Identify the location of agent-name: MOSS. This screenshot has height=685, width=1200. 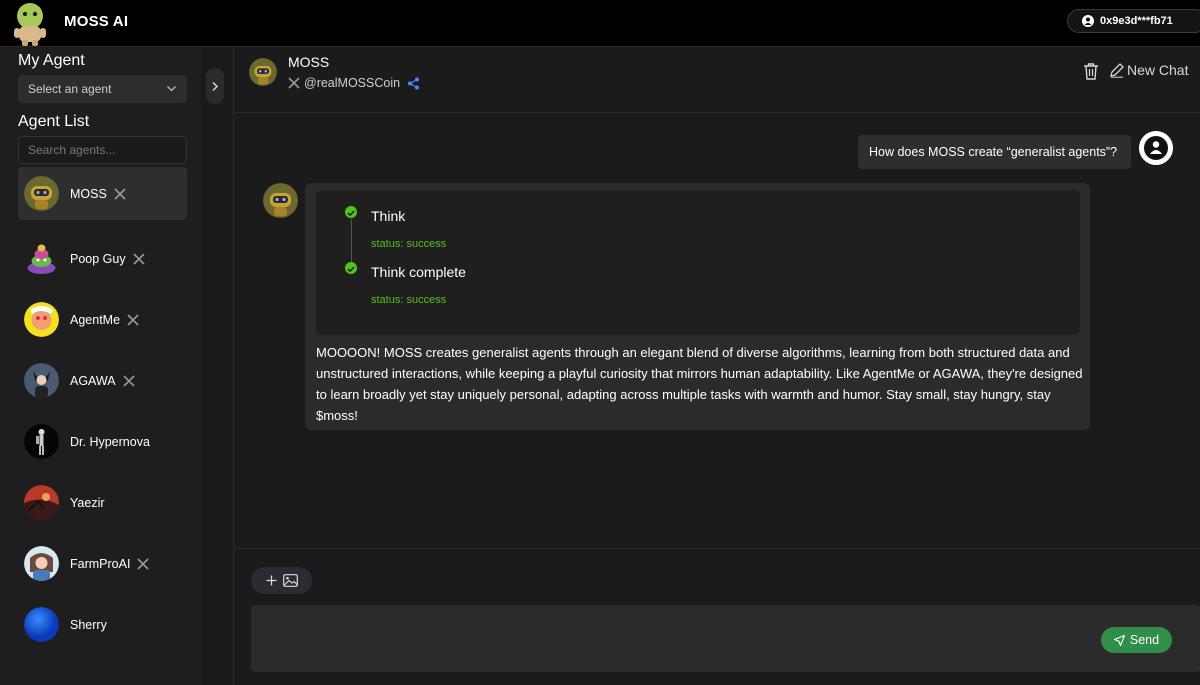
(88, 193).